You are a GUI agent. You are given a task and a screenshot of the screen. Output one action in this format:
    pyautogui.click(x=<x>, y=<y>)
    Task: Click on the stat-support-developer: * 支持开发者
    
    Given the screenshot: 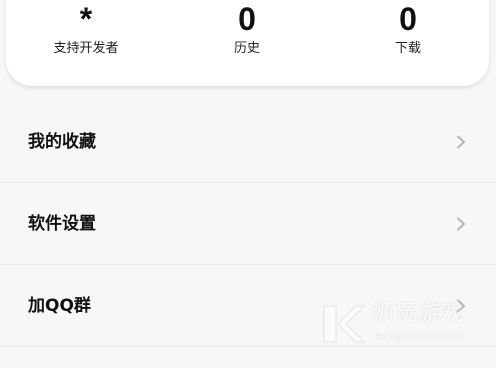 What is the action you would take?
    pyautogui.click(x=86, y=28)
    